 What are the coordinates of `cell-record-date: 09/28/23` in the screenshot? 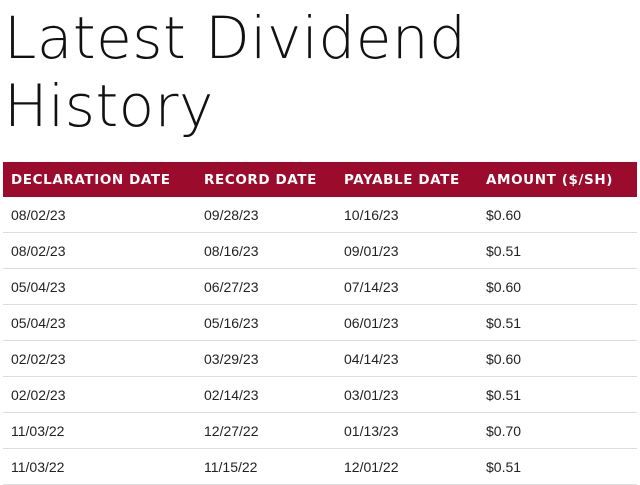 It's located at (266, 215).